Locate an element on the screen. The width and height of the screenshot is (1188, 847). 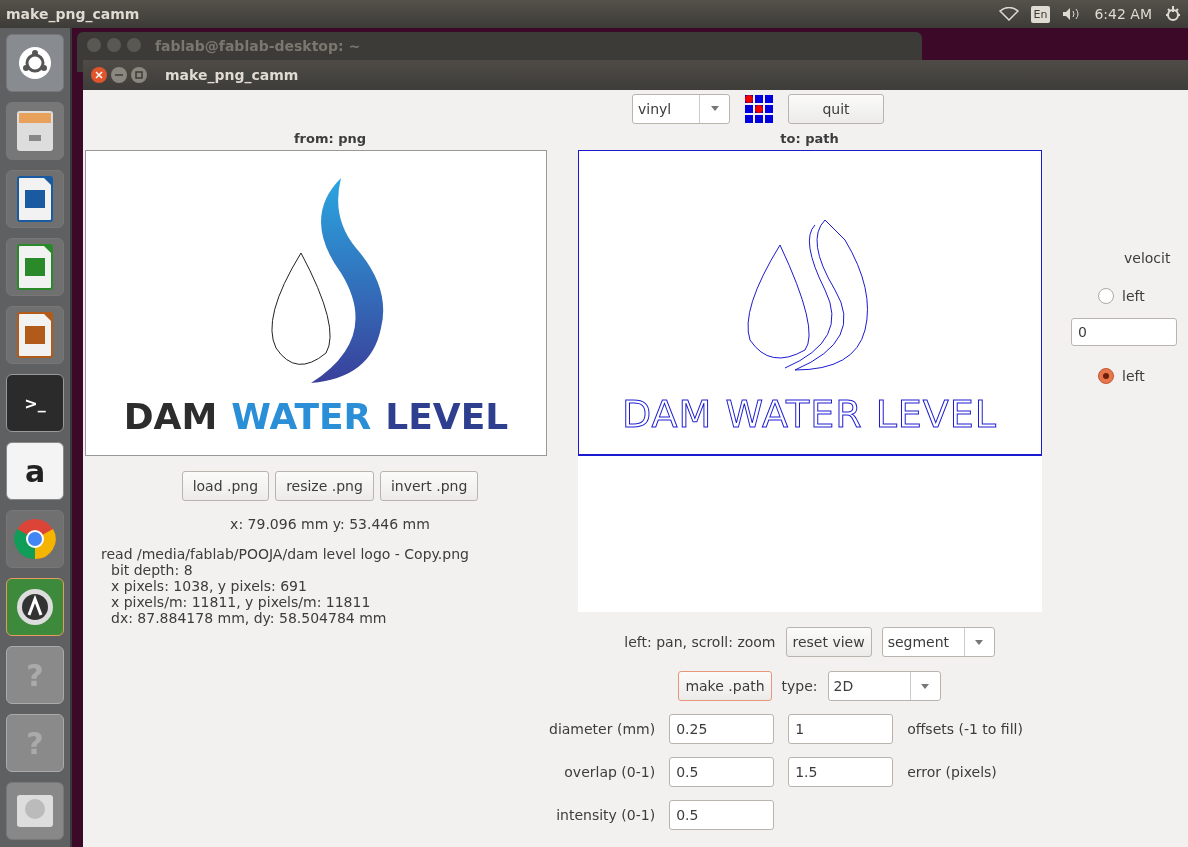
parameter-label: error (pixels) is located at coordinates (952, 772).